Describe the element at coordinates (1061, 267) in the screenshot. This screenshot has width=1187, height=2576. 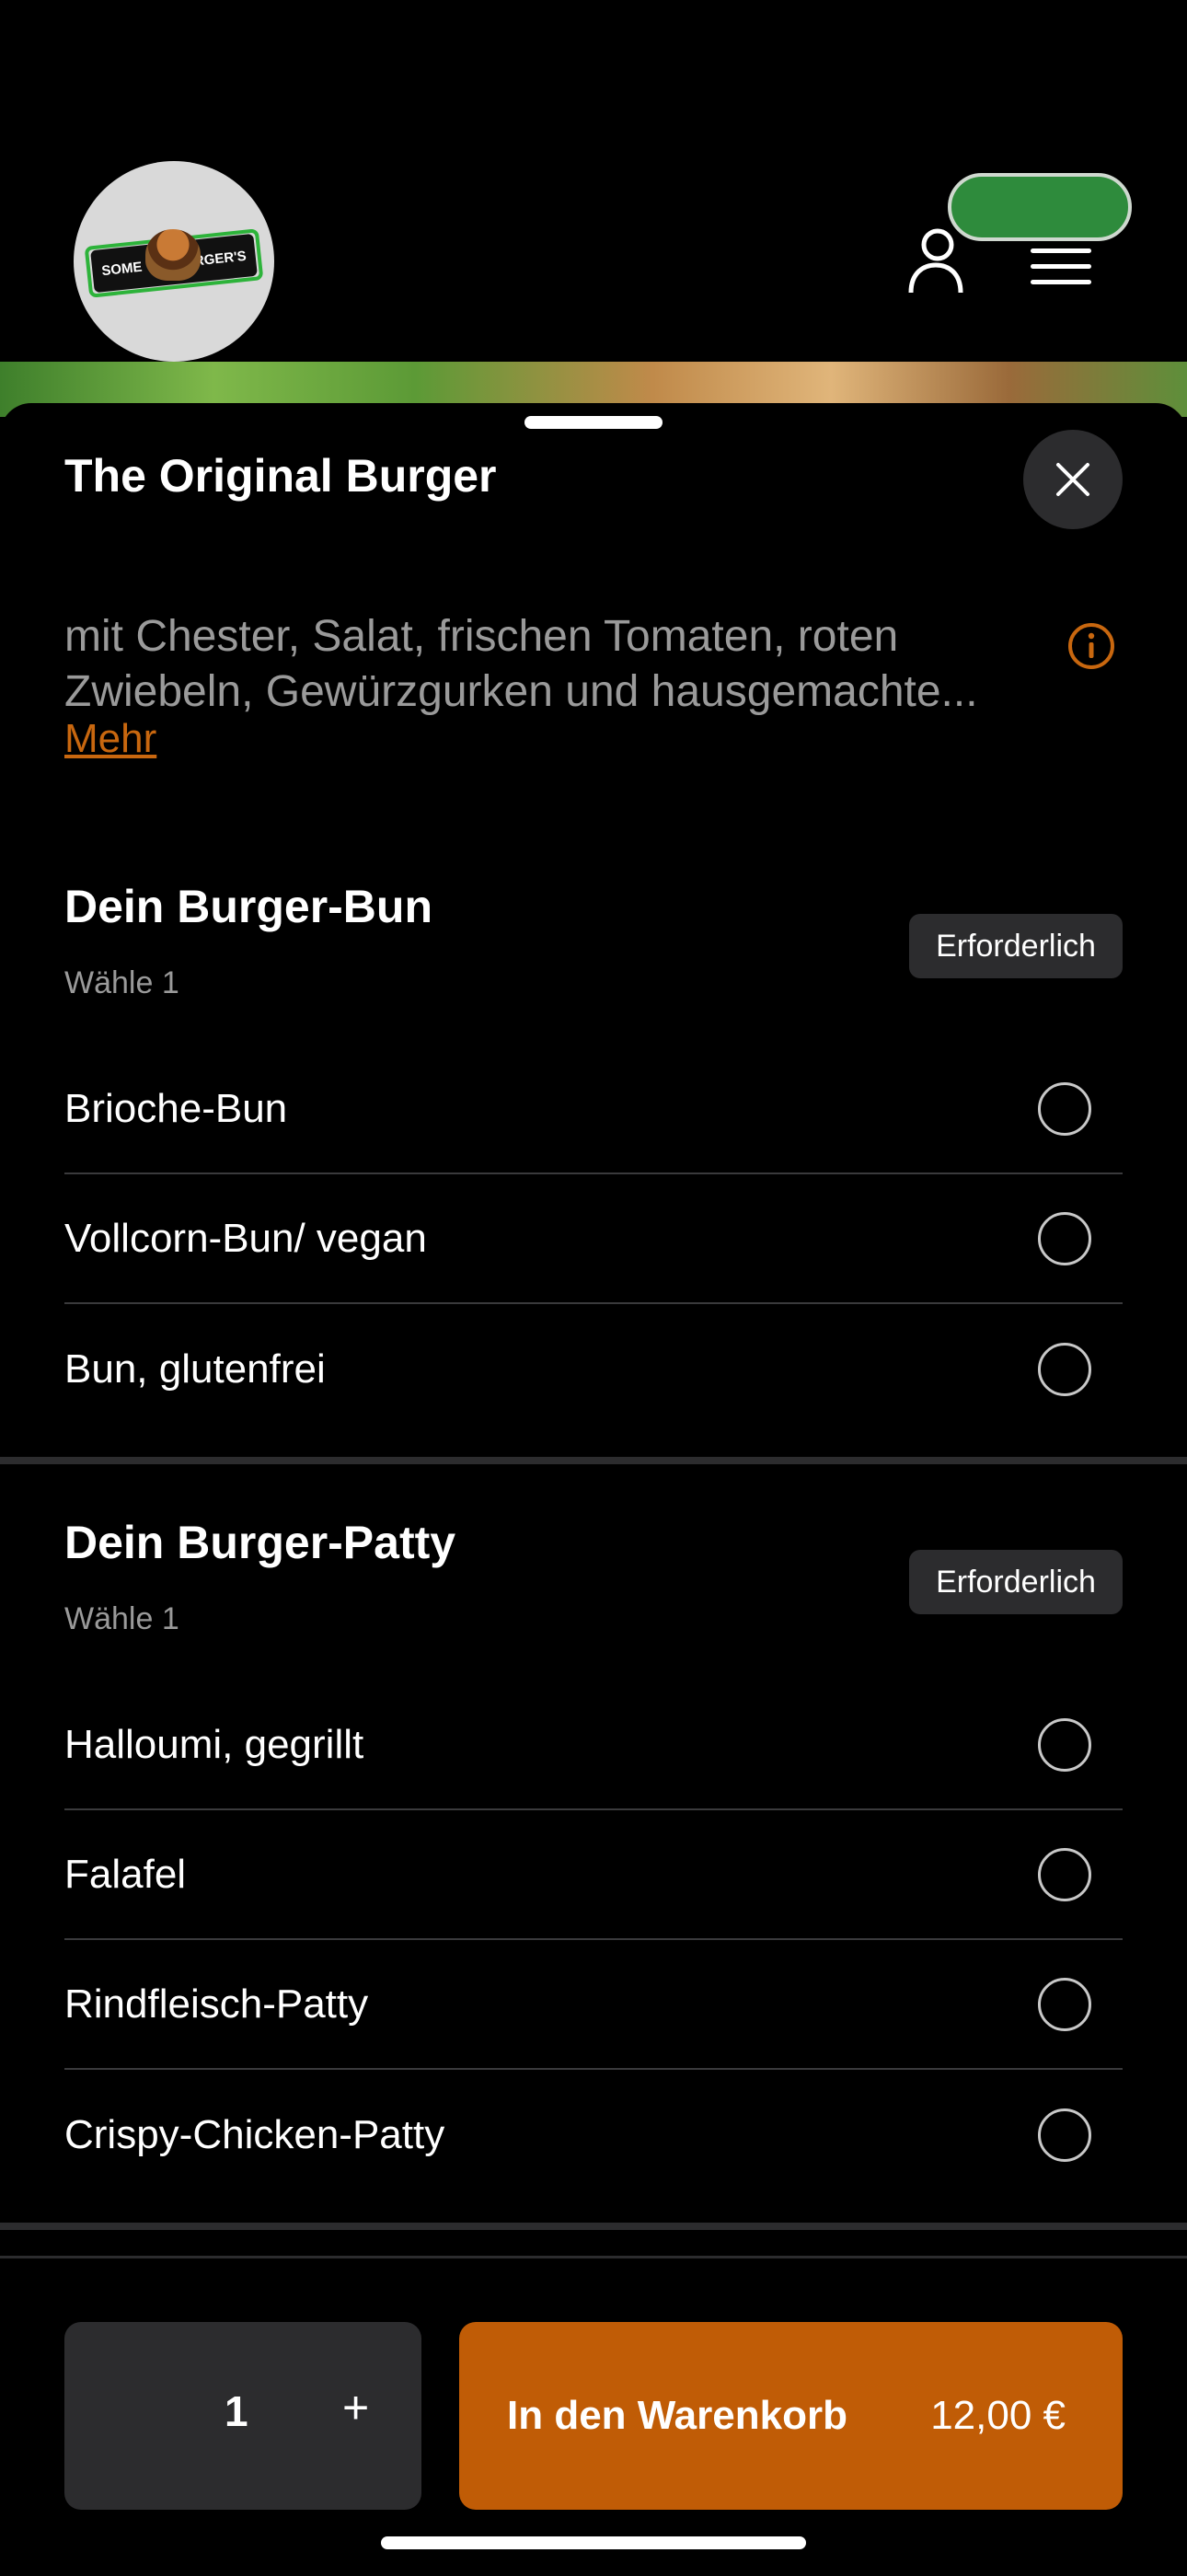
I see `menu-icon` at that location.